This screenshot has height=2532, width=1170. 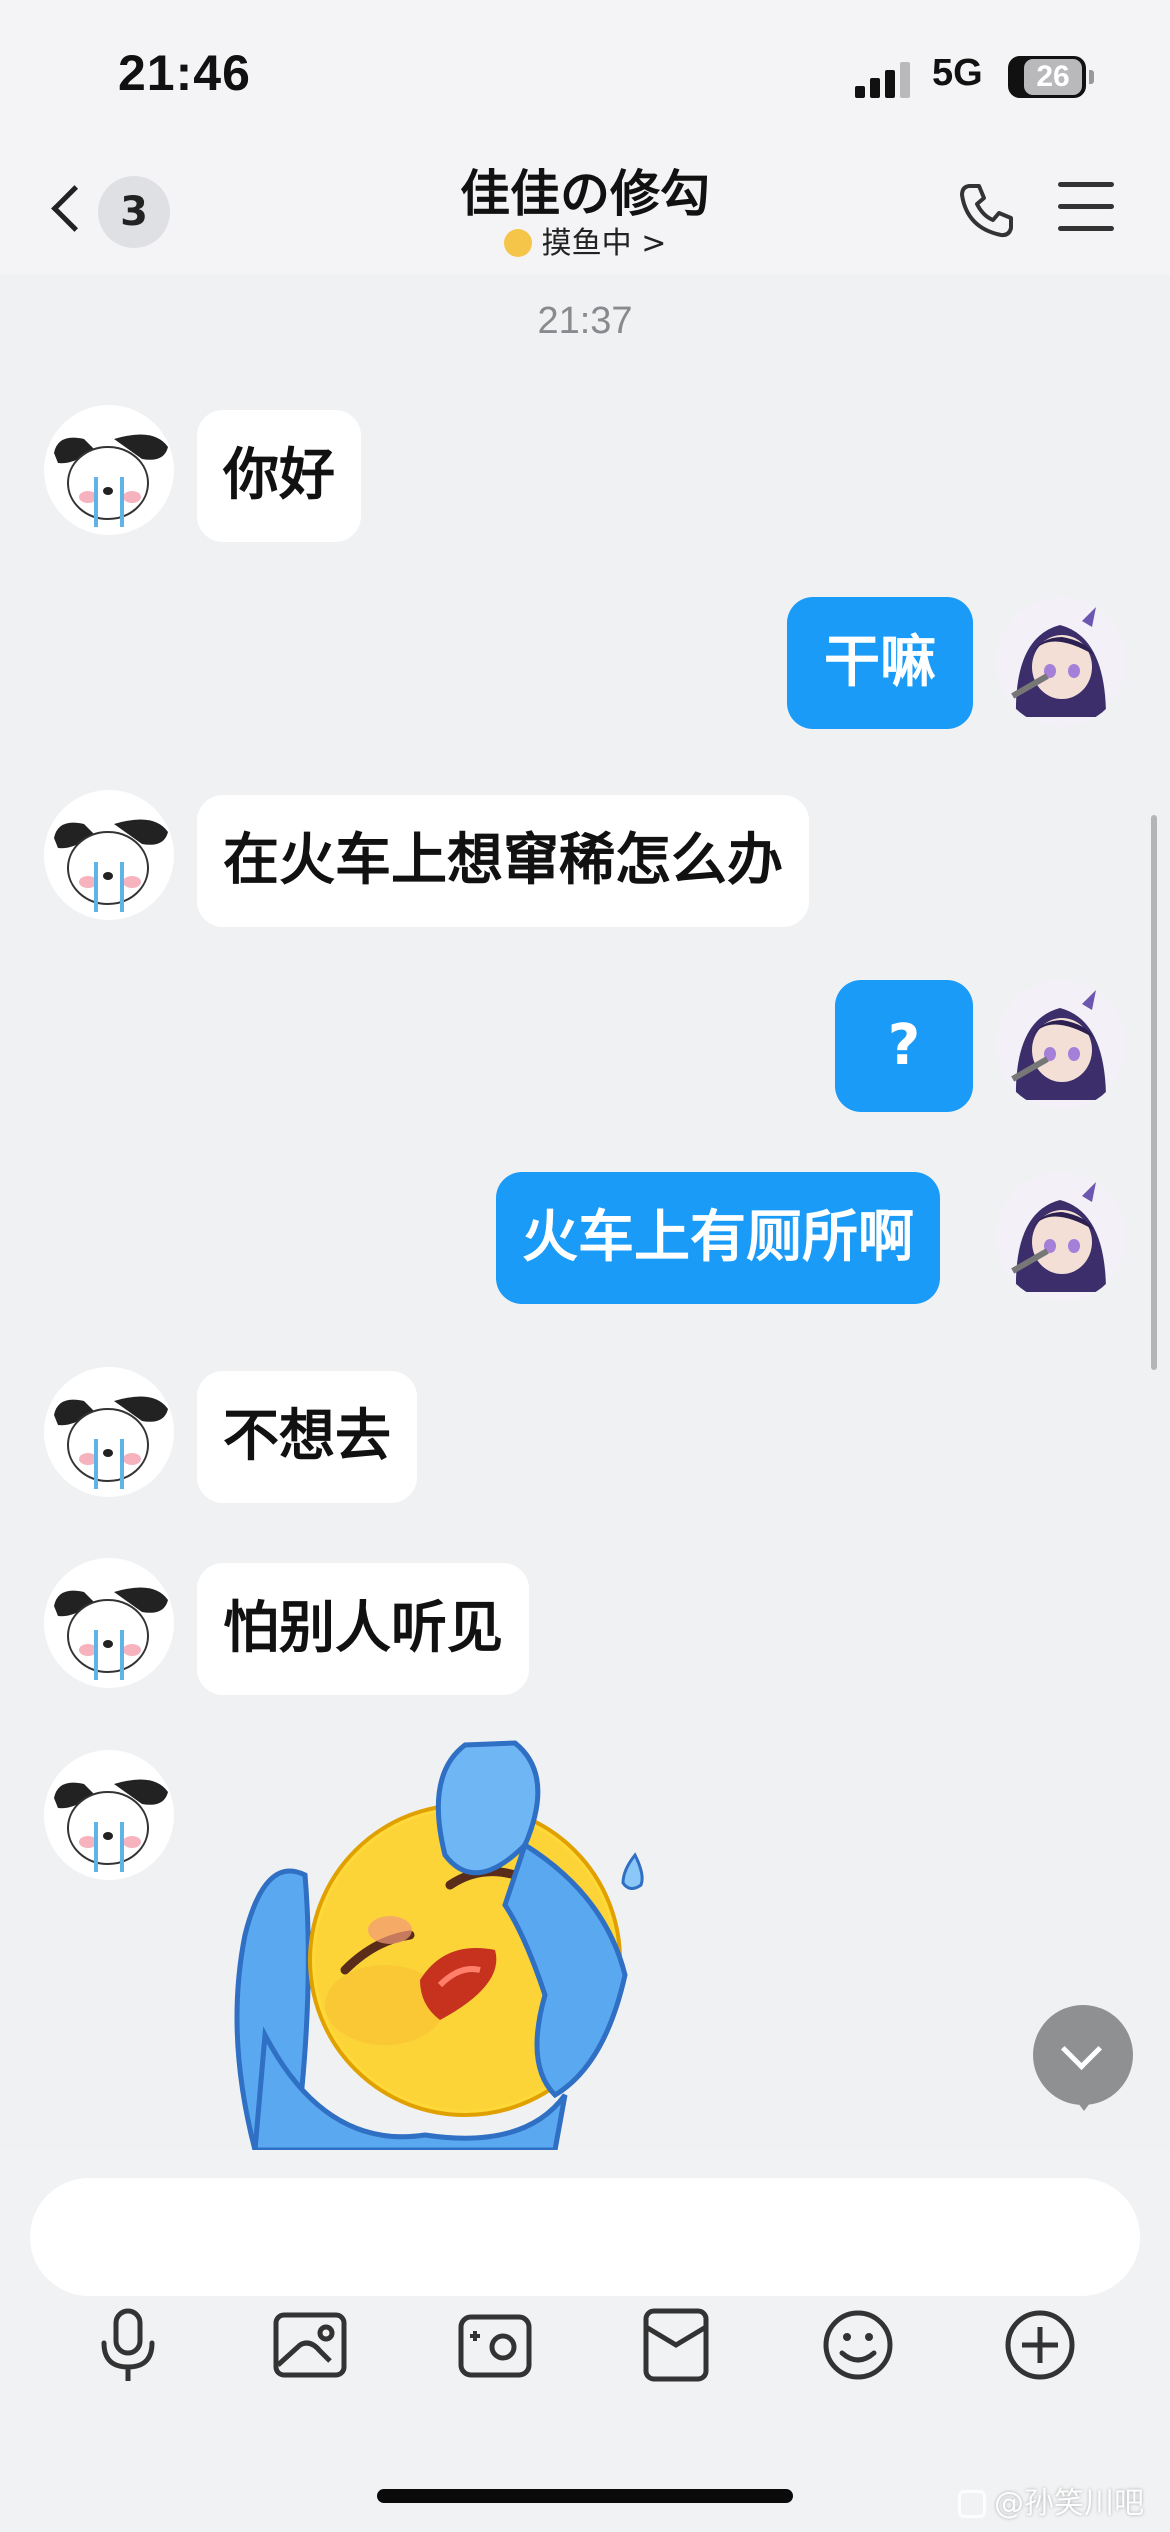 What do you see at coordinates (517, 243) in the screenshot?
I see `status-emoji-icon` at bounding box center [517, 243].